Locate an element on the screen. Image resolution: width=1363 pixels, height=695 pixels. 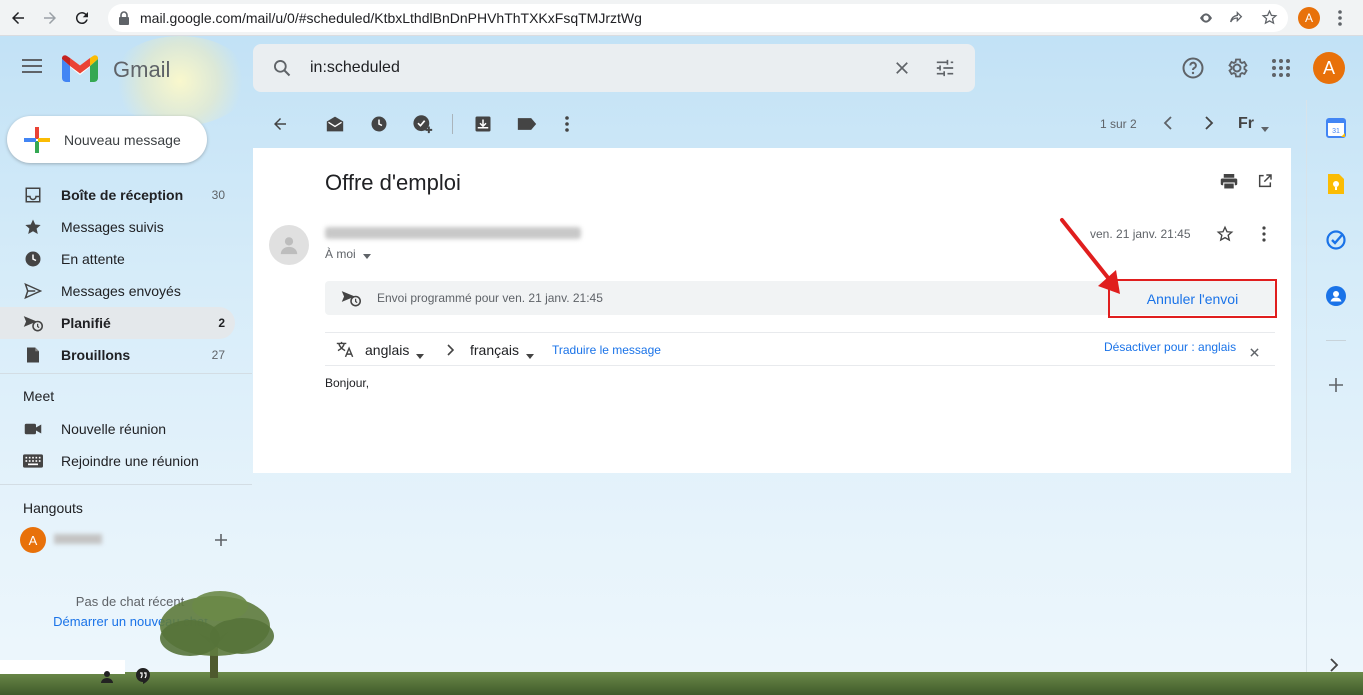
new-meeting-link: Nouvelle réunion is located at coordinates (117, 429).